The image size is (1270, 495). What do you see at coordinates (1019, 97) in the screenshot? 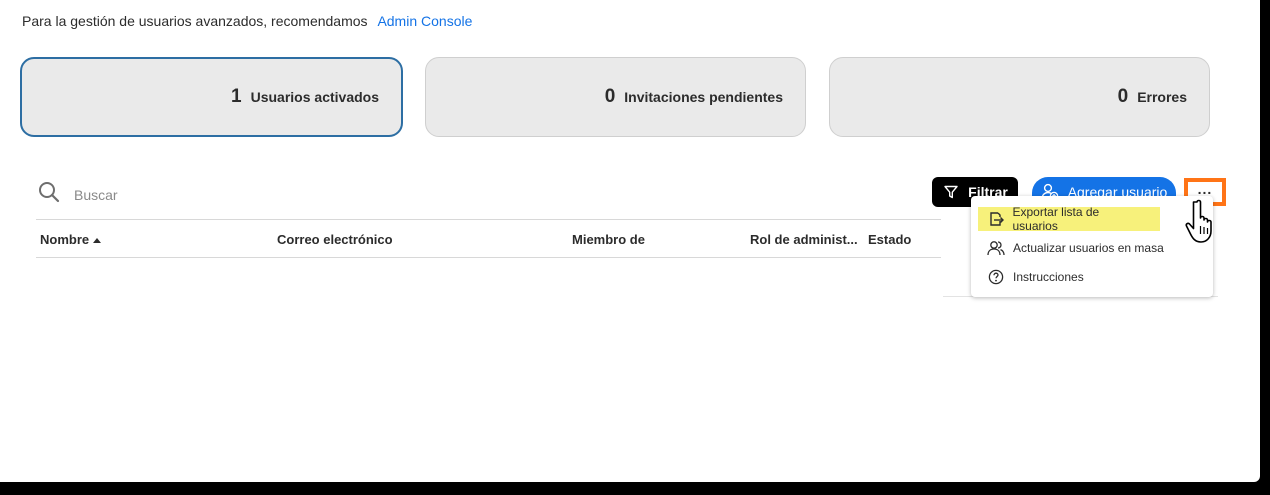
I see `card-errors: 0 Errores` at bounding box center [1019, 97].